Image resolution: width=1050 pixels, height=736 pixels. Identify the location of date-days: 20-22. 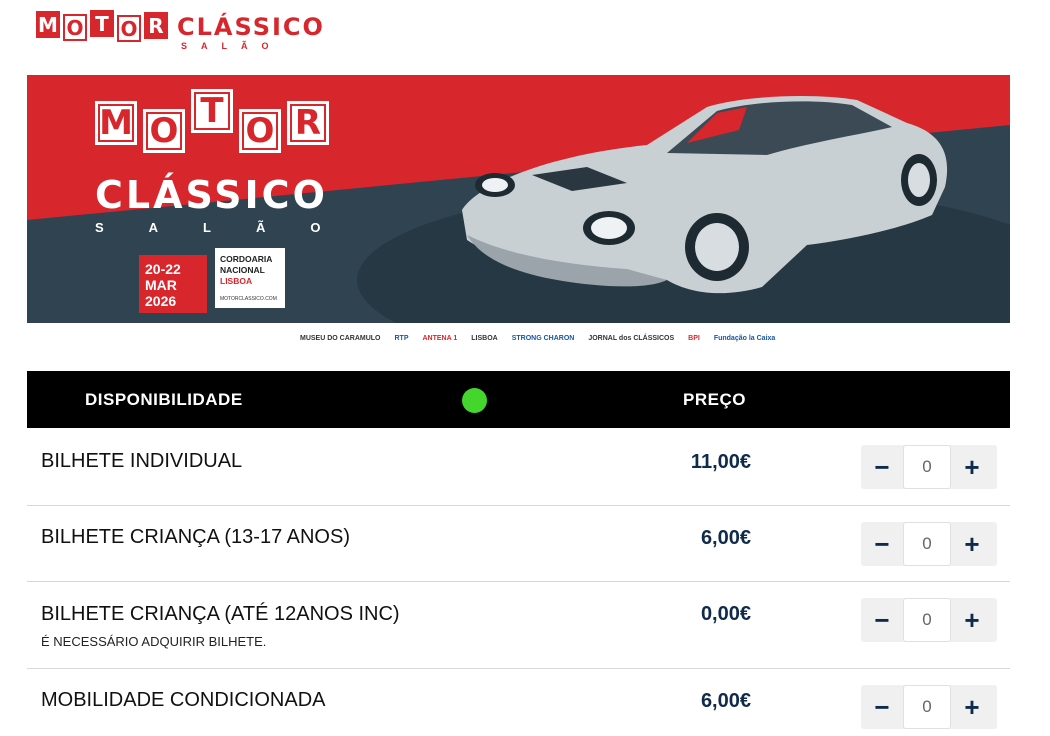
(163, 269).